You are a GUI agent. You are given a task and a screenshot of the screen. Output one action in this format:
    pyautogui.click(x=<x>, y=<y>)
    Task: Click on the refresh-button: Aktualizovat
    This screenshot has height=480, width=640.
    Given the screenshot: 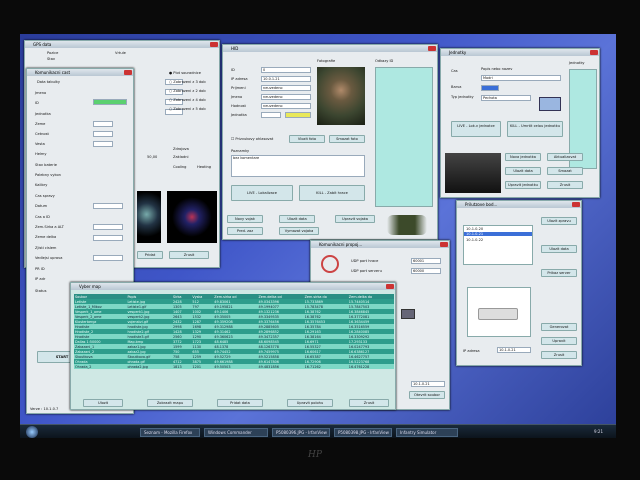 What is the action you would take?
    pyautogui.click(x=565, y=157)
    